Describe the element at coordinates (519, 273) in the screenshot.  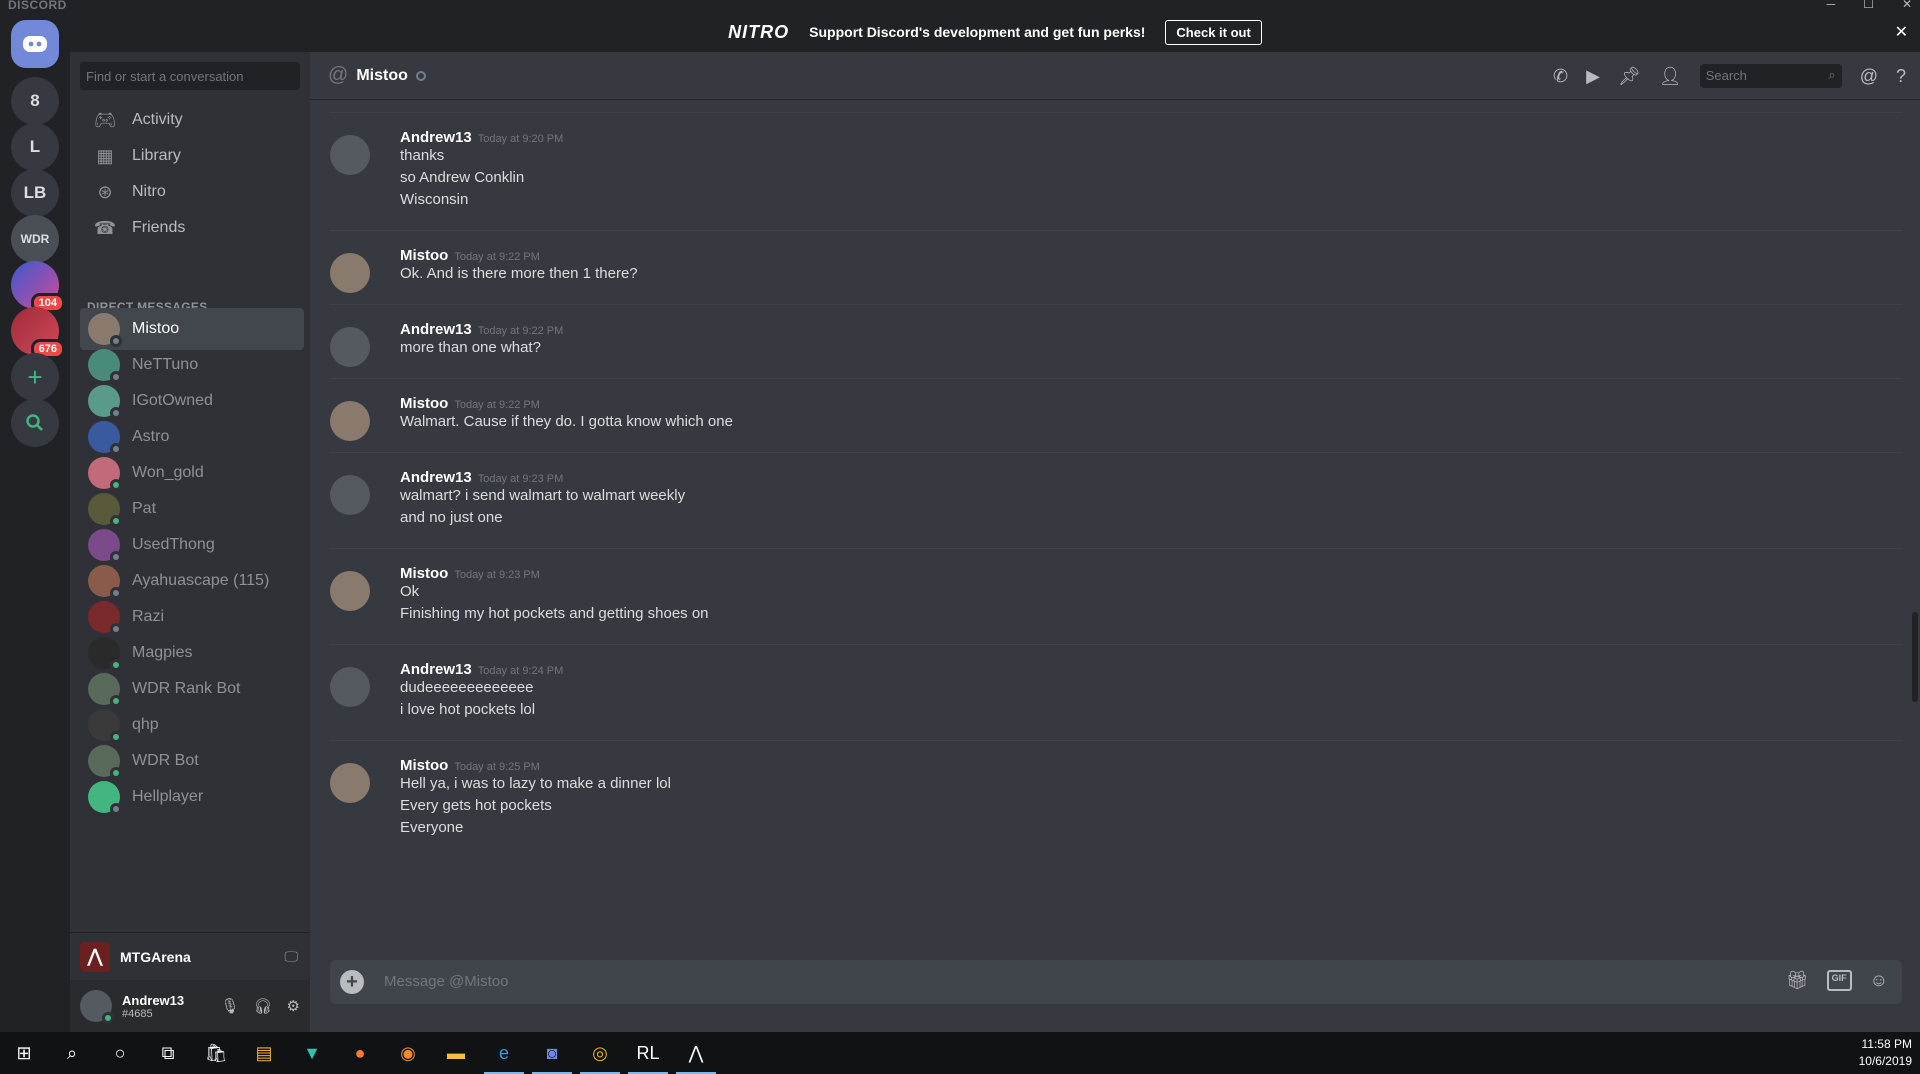
I see `message-text: Ok. And is there more then 1 there?` at that location.